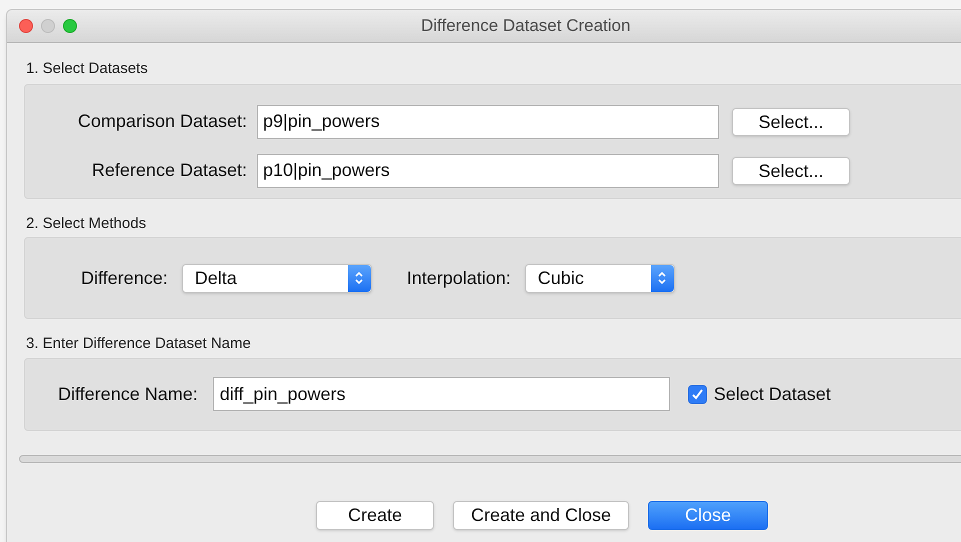 Image resolution: width=961 pixels, height=542 pixels. Describe the element at coordinates (375, 515) in the screenshot. I see `dialog-button: Create` at that location.